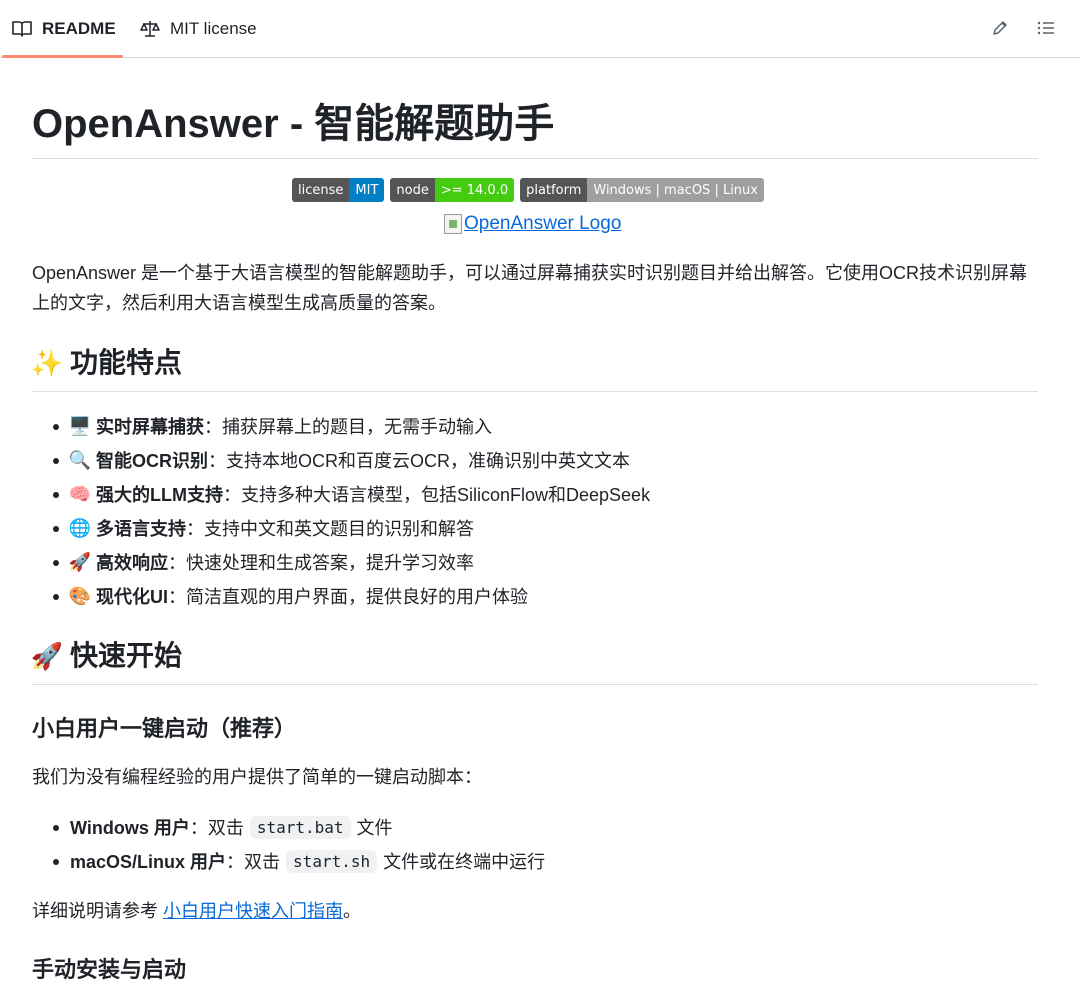 Image resolution: width=1080 pixels, height=991 pixels. Describe the element at coordinates (332, 861) in the screenshot. I see `inline-code: start.sh` at that location.